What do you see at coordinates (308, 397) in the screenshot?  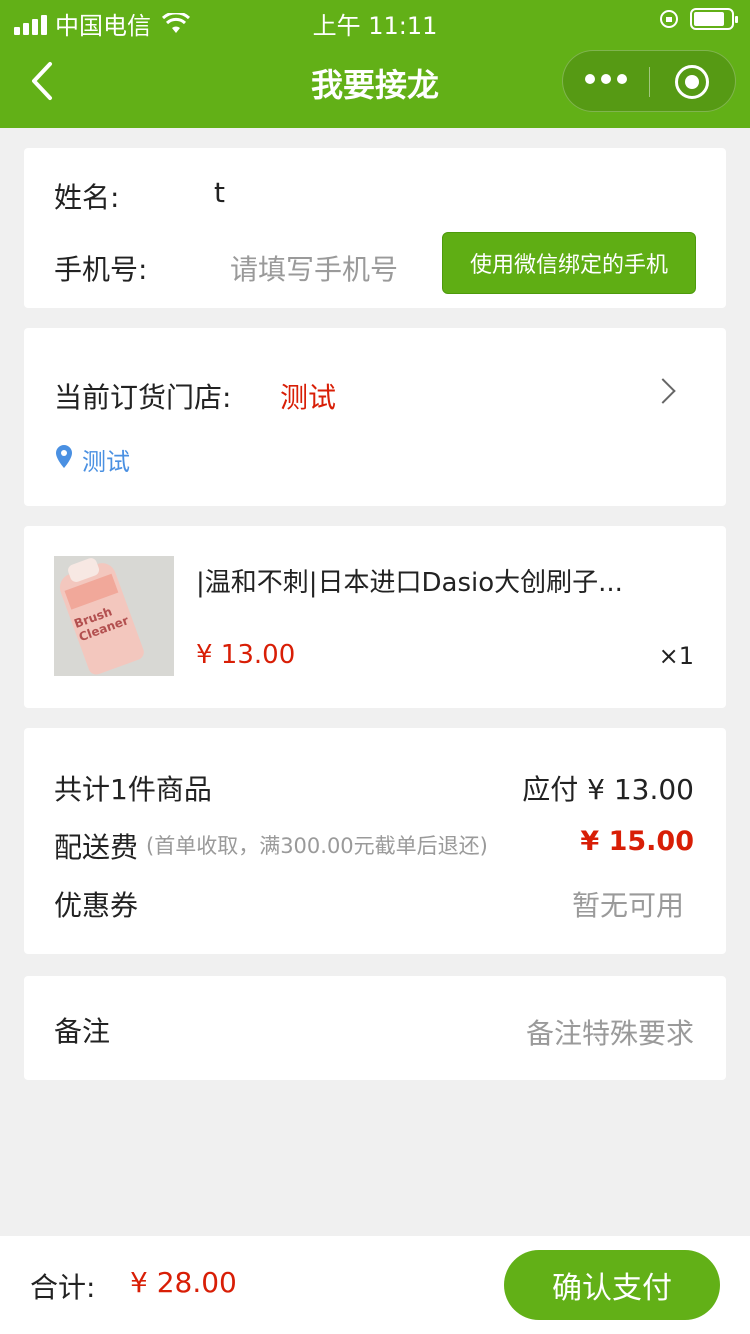 I see `store-name: 测试` at bounding box center [308, 397].